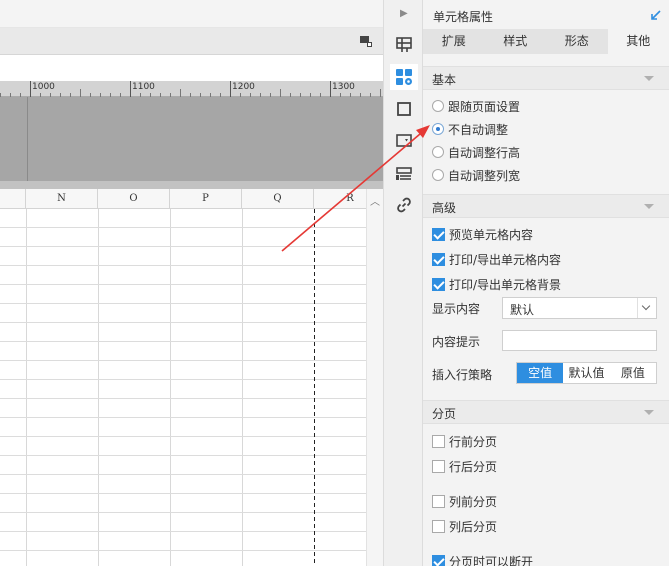  I want to click on page-preview-band, so click(191, 139).